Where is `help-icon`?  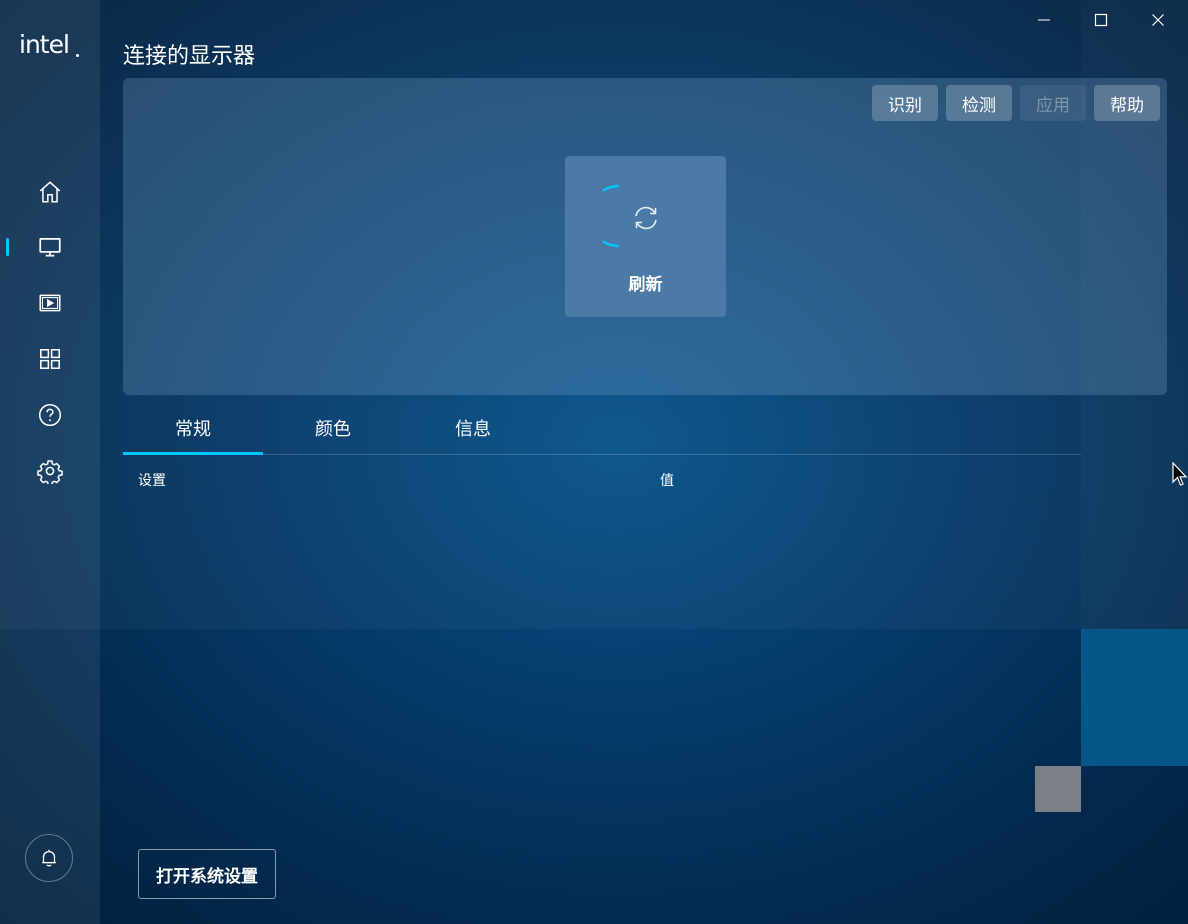 help-icon is located at coordinates (50, 415).